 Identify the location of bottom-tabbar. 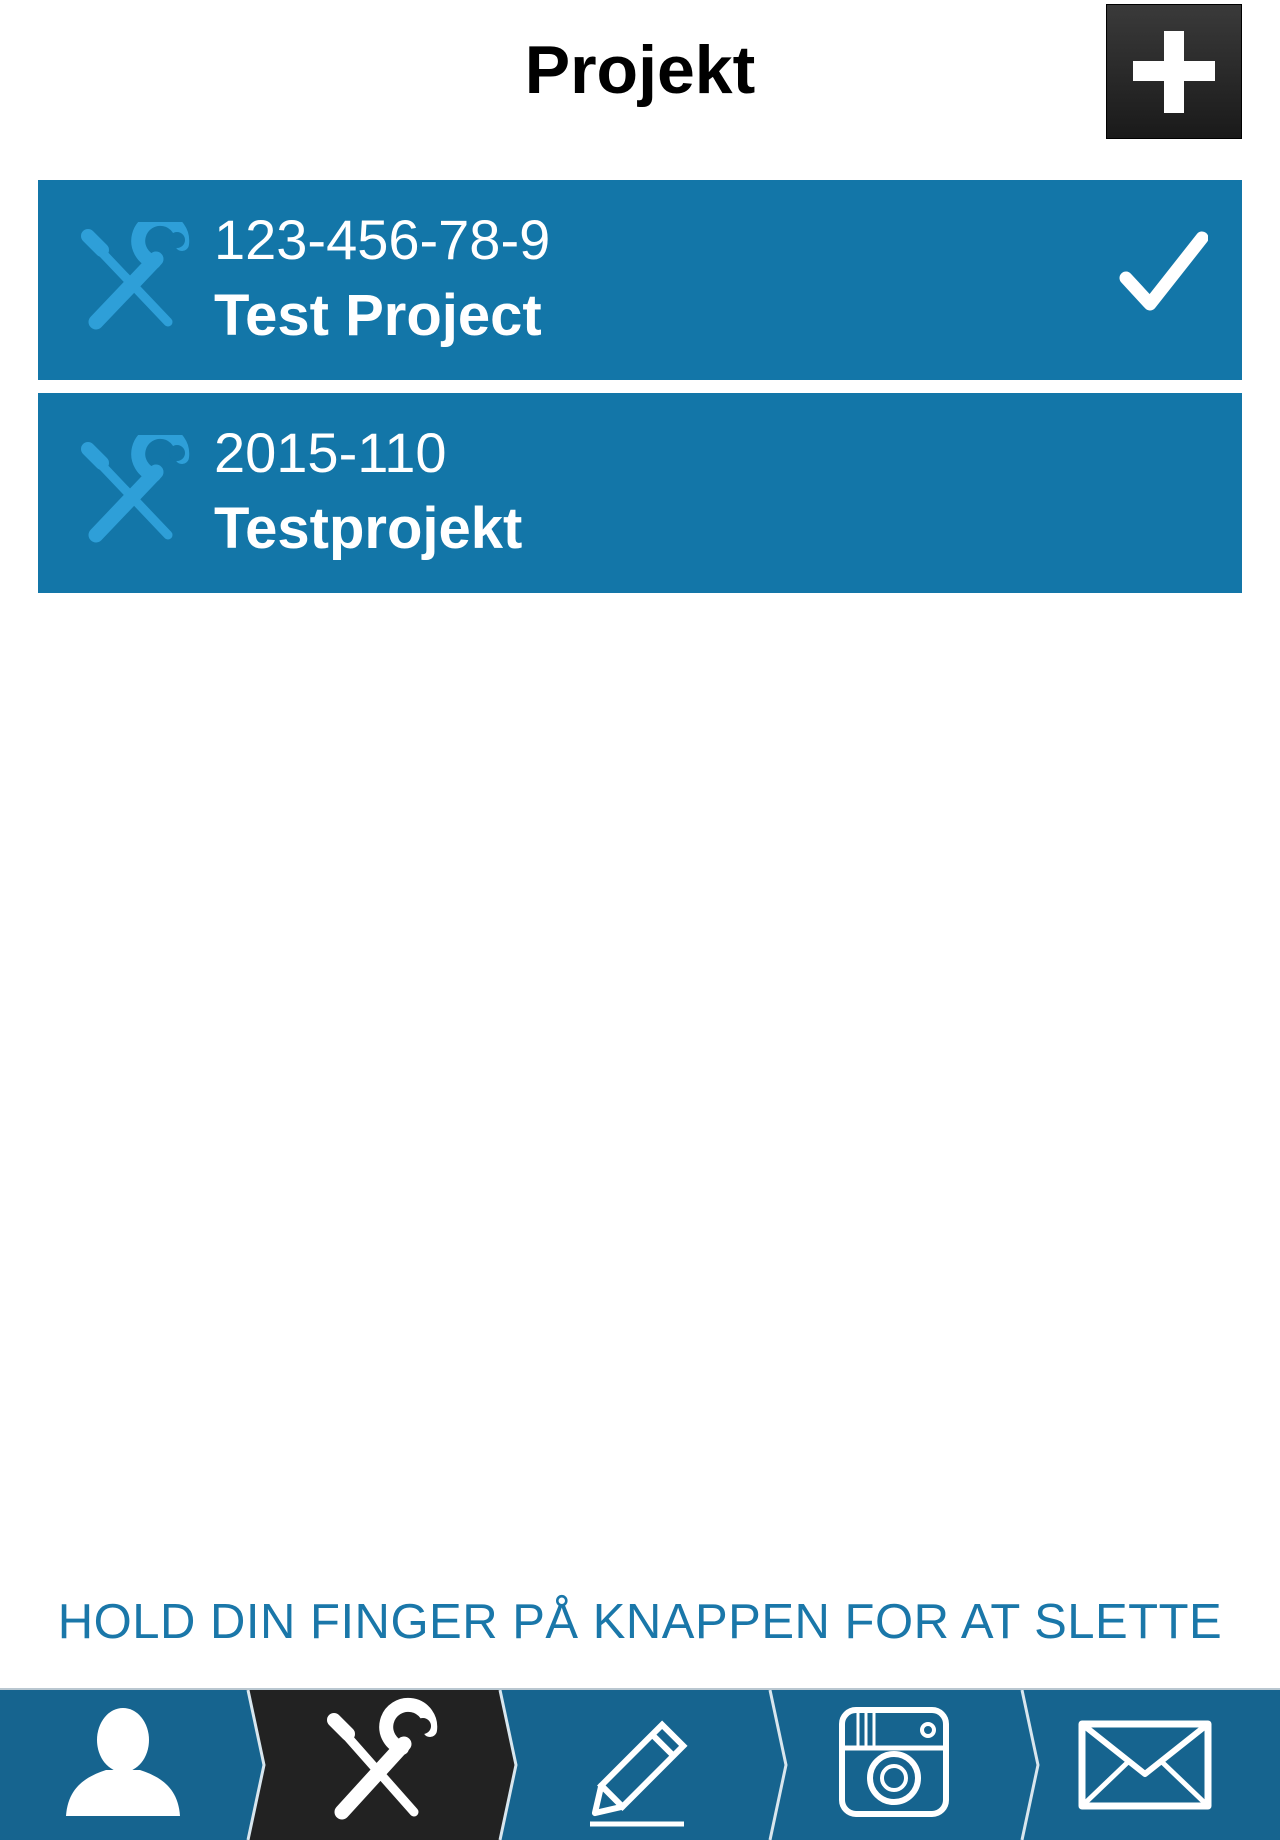
(640, 1764).